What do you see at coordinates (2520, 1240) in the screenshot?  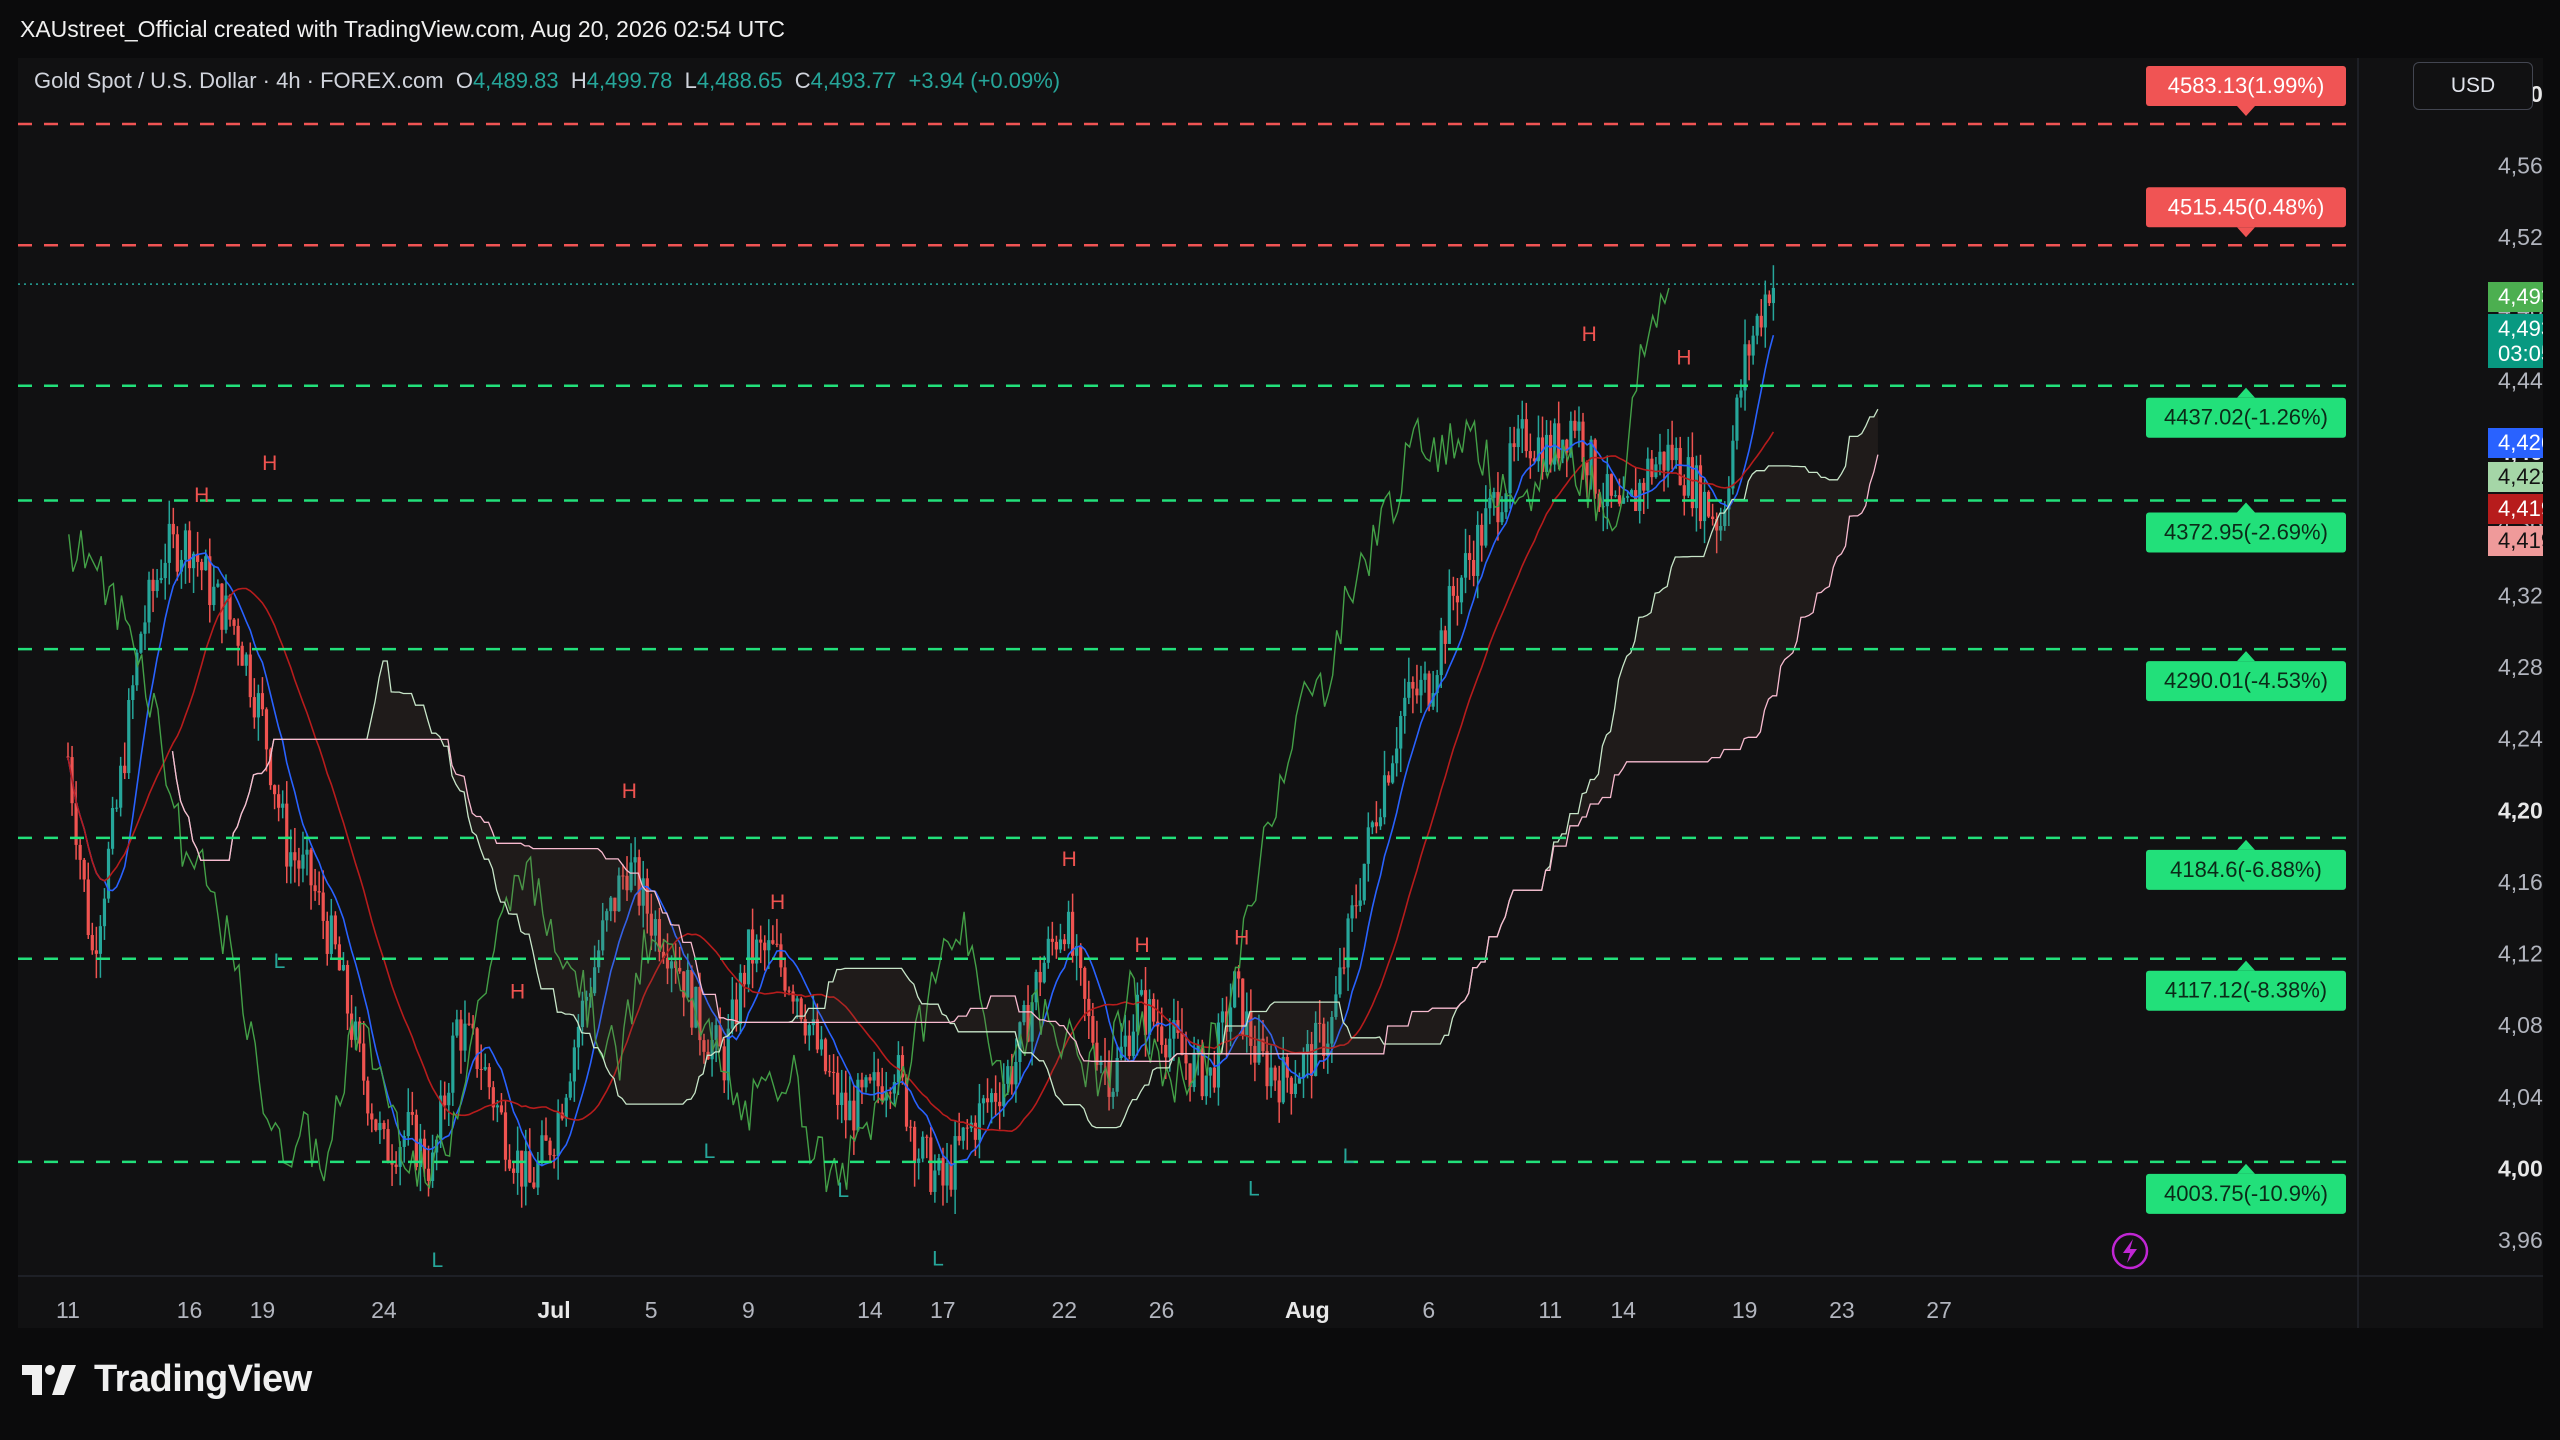 I see `y-tick-label: 3,960.00` at bounding box center [2520, 1240].